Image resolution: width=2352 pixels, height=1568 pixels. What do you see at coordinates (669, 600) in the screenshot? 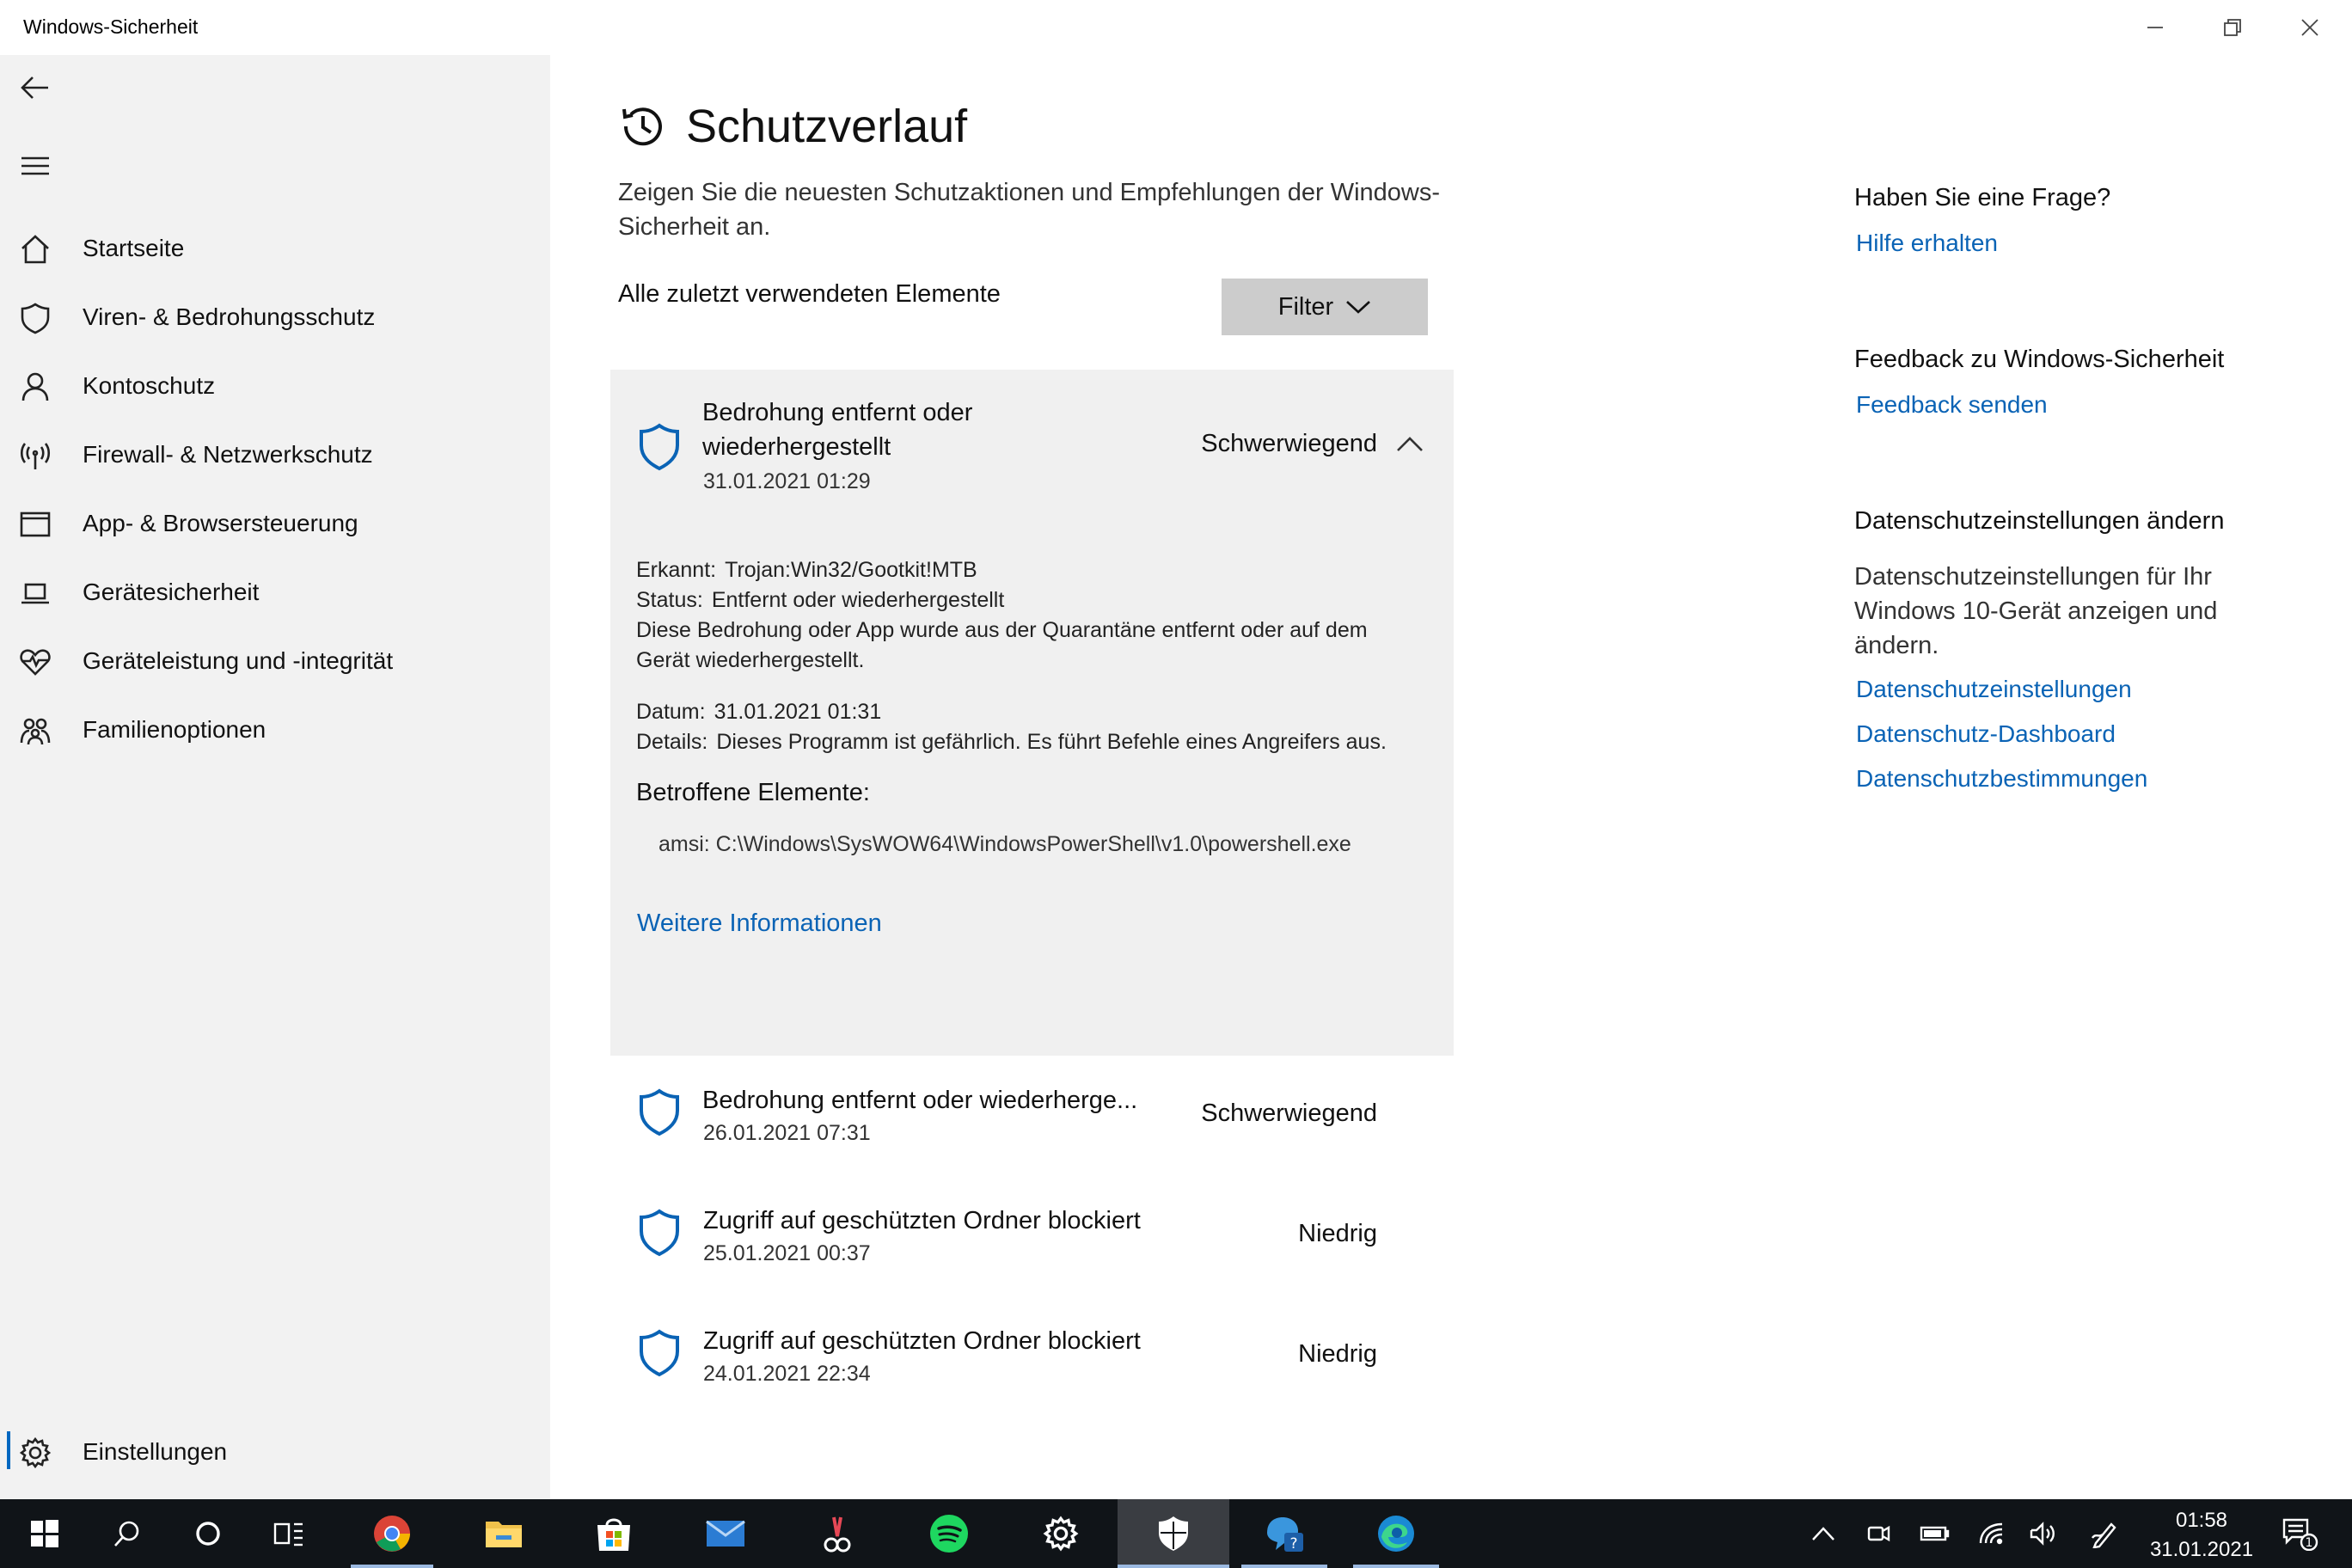
I see `status-key: Status:` at bounding box center [669, 600].